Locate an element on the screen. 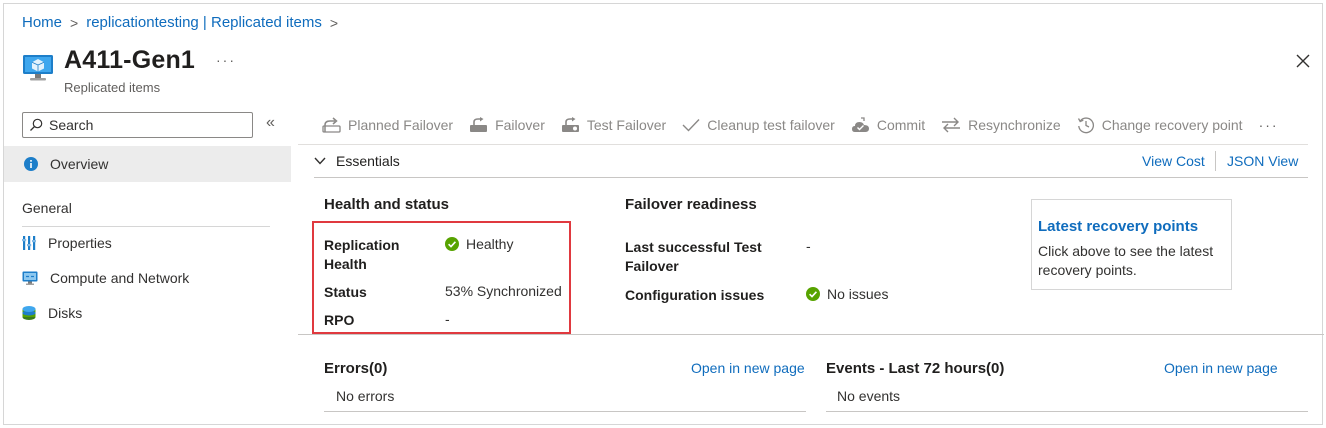 Image resolution: width=1326 pixels, height=428 pixels. events-open-new-page-link: Open in new page is located at coordinates (1221, 368).